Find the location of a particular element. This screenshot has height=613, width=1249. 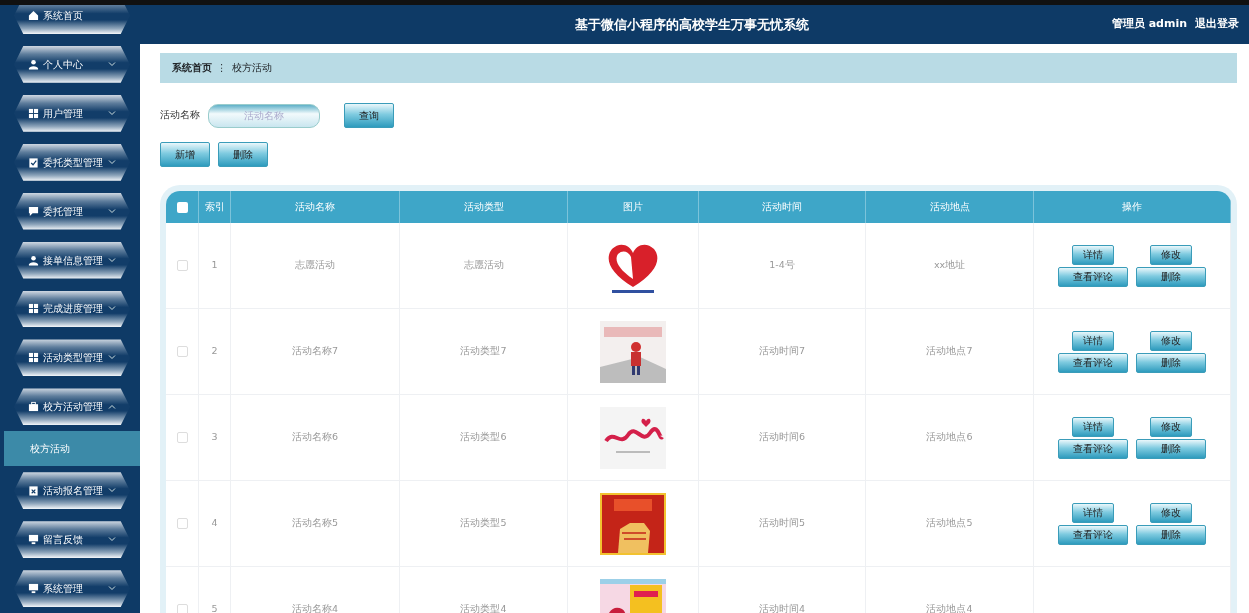

app-title: 基于微信小程序的高校学生万事无忧系统 is located at coordinates (691, 24).